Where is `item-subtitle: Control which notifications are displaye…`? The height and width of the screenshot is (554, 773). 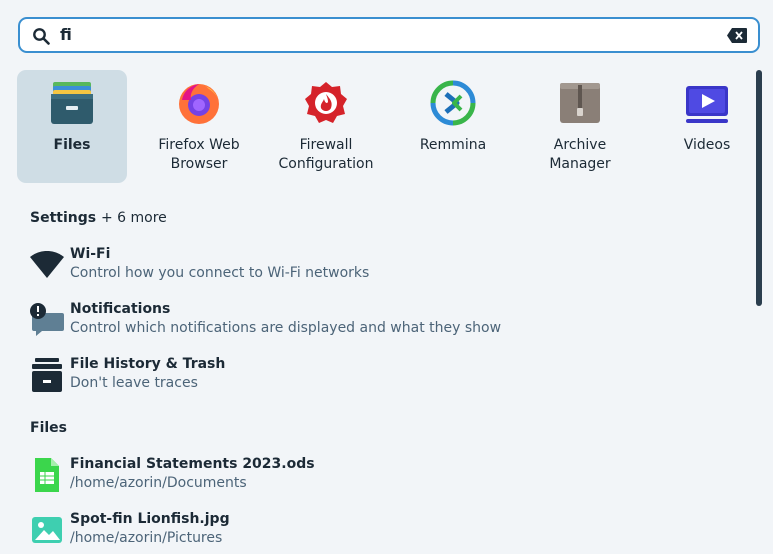
item-subtitle: Control which notifications are displaye… is located at coordinates (286, 328).